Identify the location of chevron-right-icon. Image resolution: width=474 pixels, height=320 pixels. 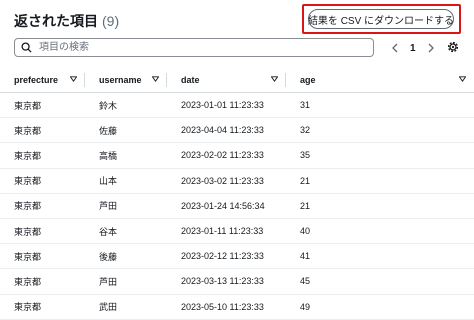
(431, 48).